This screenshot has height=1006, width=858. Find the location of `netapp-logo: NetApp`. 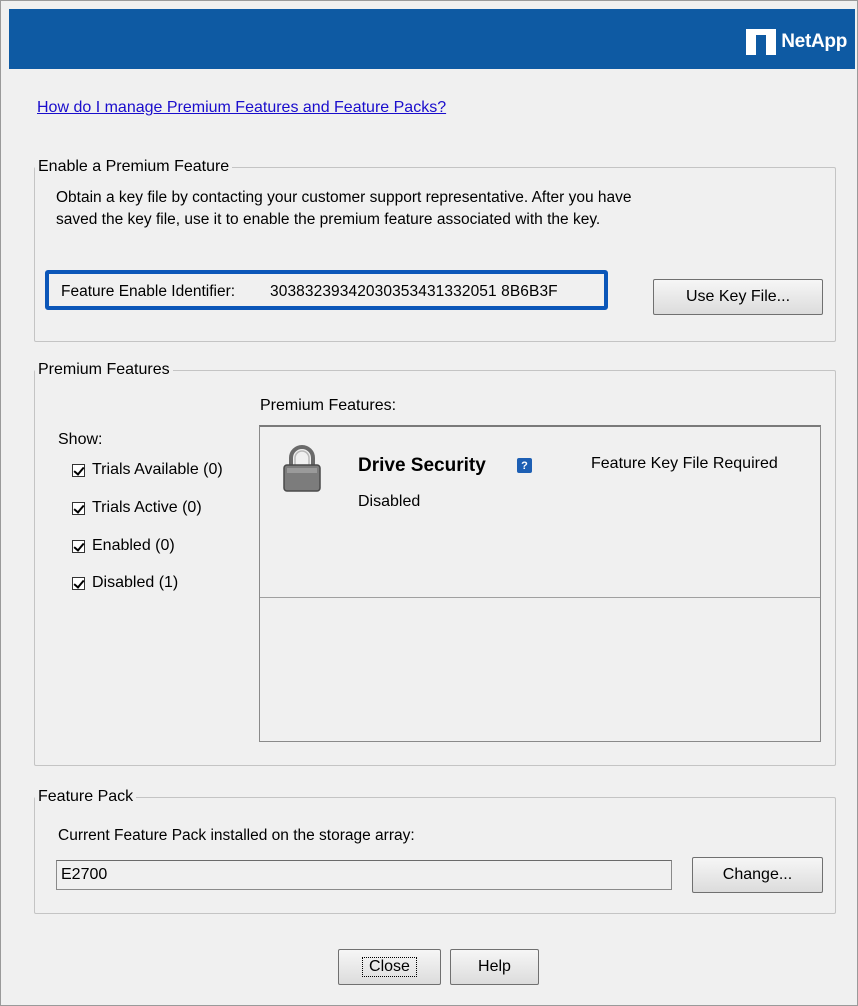

netapp-logo: NetApp is located at coordinates (796, 42).